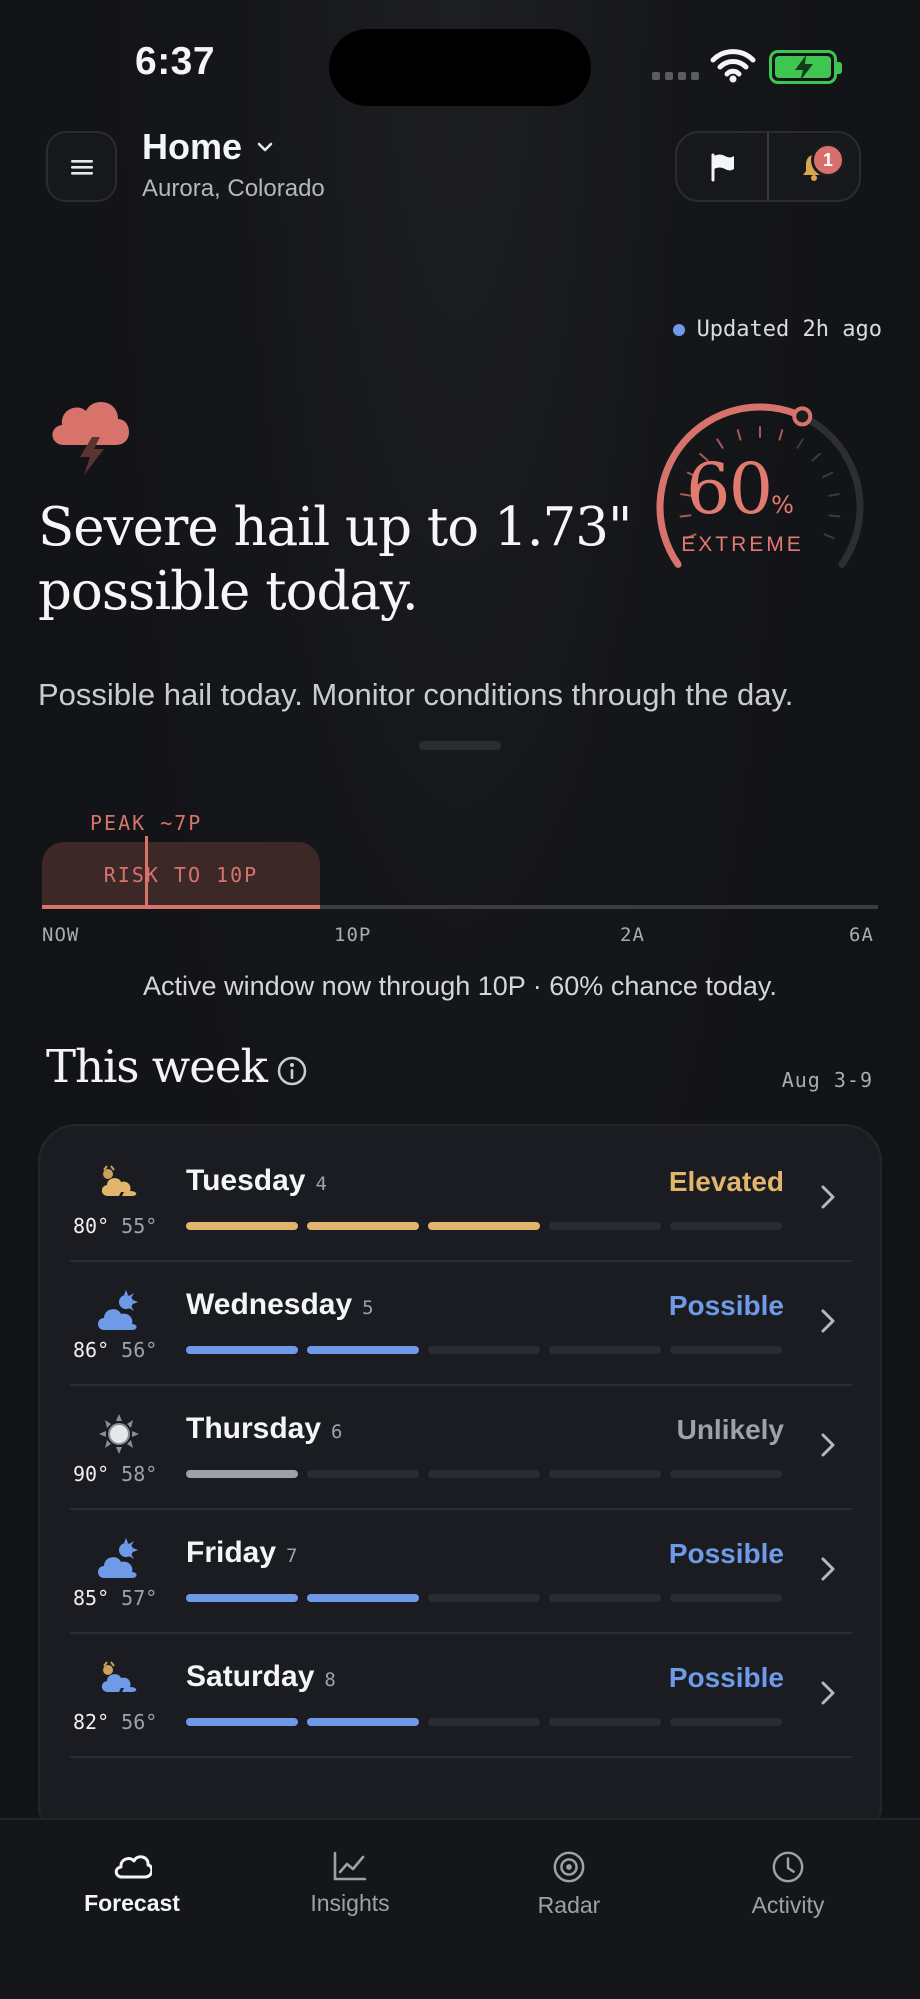 Image resolution: width=920 pixels, height=1999 pixels. I want to click on day-temps: 80° 55°, so click(115, 1226).